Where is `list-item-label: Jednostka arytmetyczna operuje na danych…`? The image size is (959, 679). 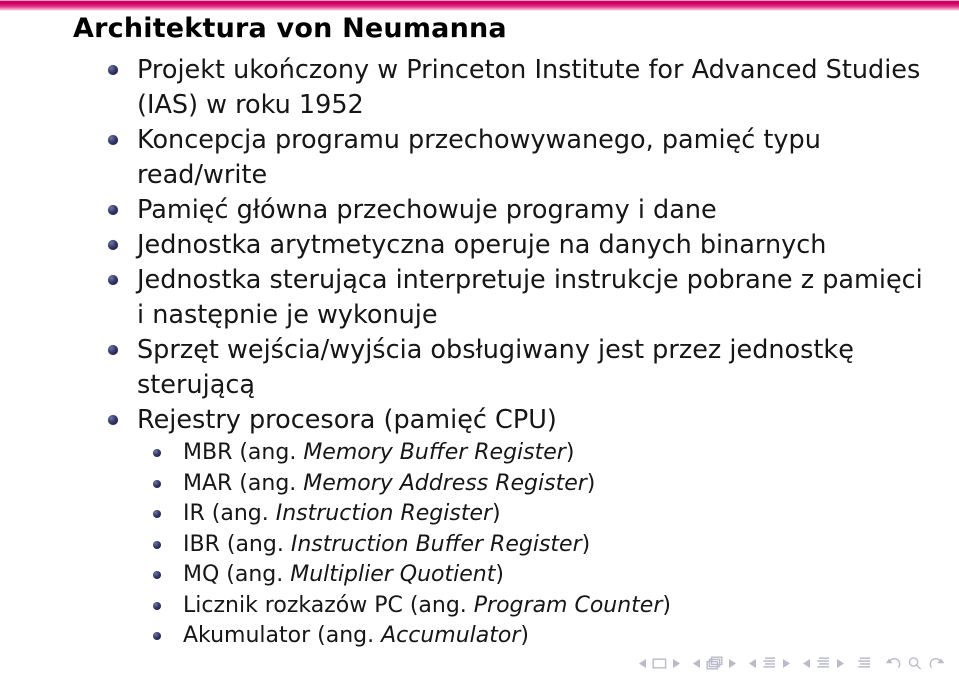 list-item-label: Jednostka arytmetyczna operuje na danych… is located at coordinates (482, 245).